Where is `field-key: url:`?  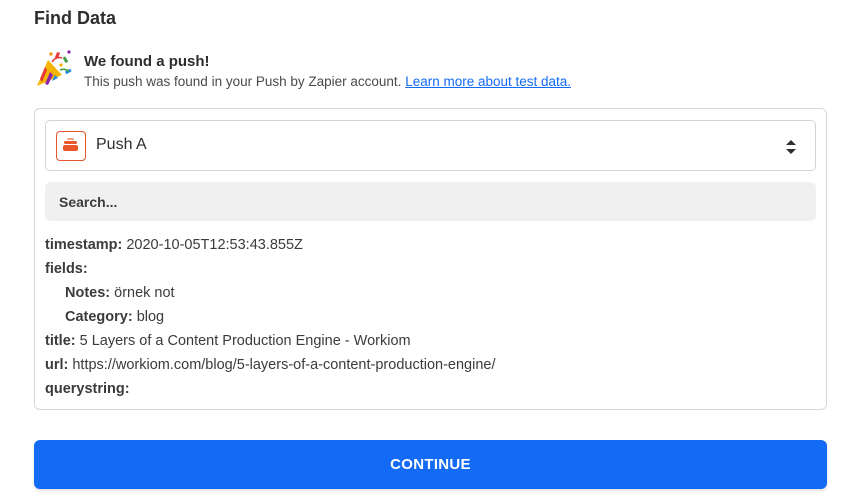 field-key: url: is located at coordinates (57, 365).